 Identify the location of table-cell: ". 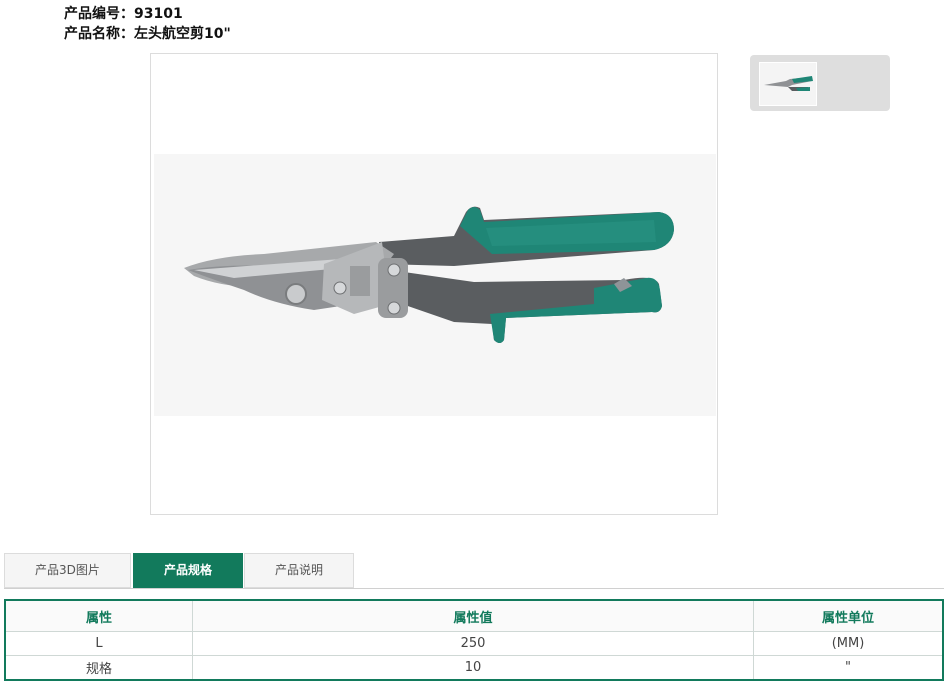
(848, 668).